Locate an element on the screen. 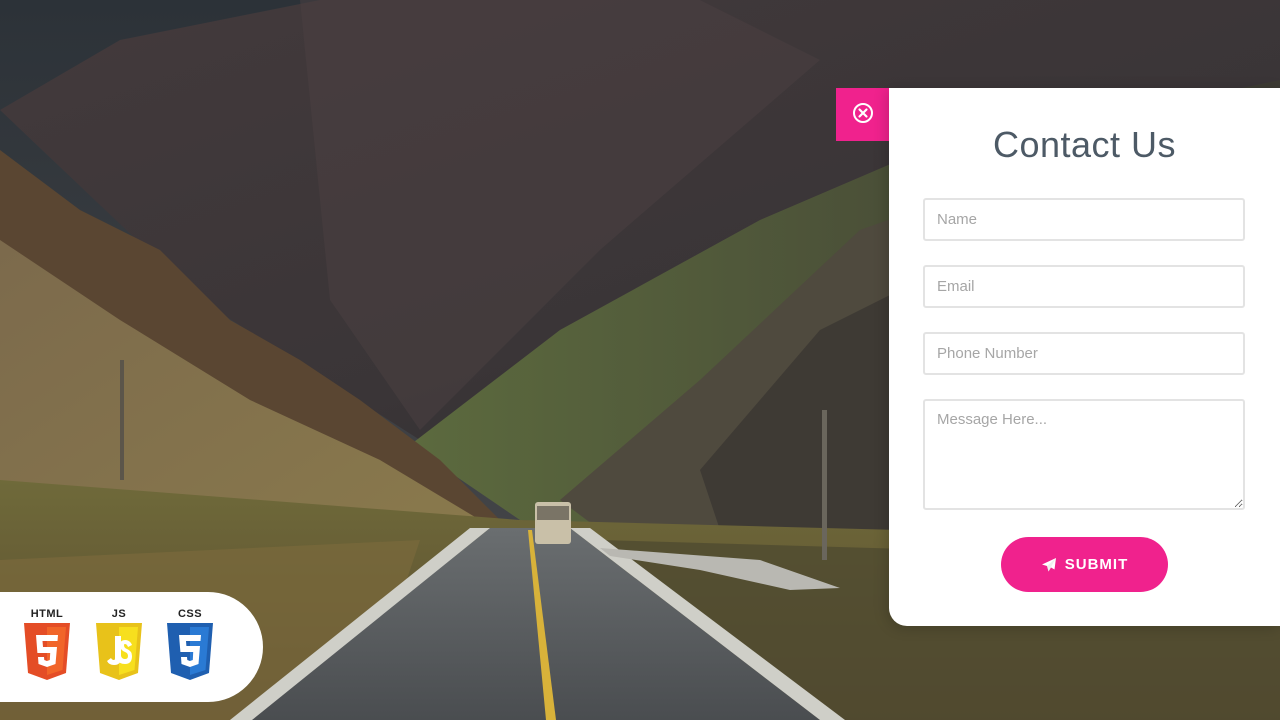 The width and height of the screenshot is (1280, 720). tech-item-html: HTML is located at coordinates (47, 644).